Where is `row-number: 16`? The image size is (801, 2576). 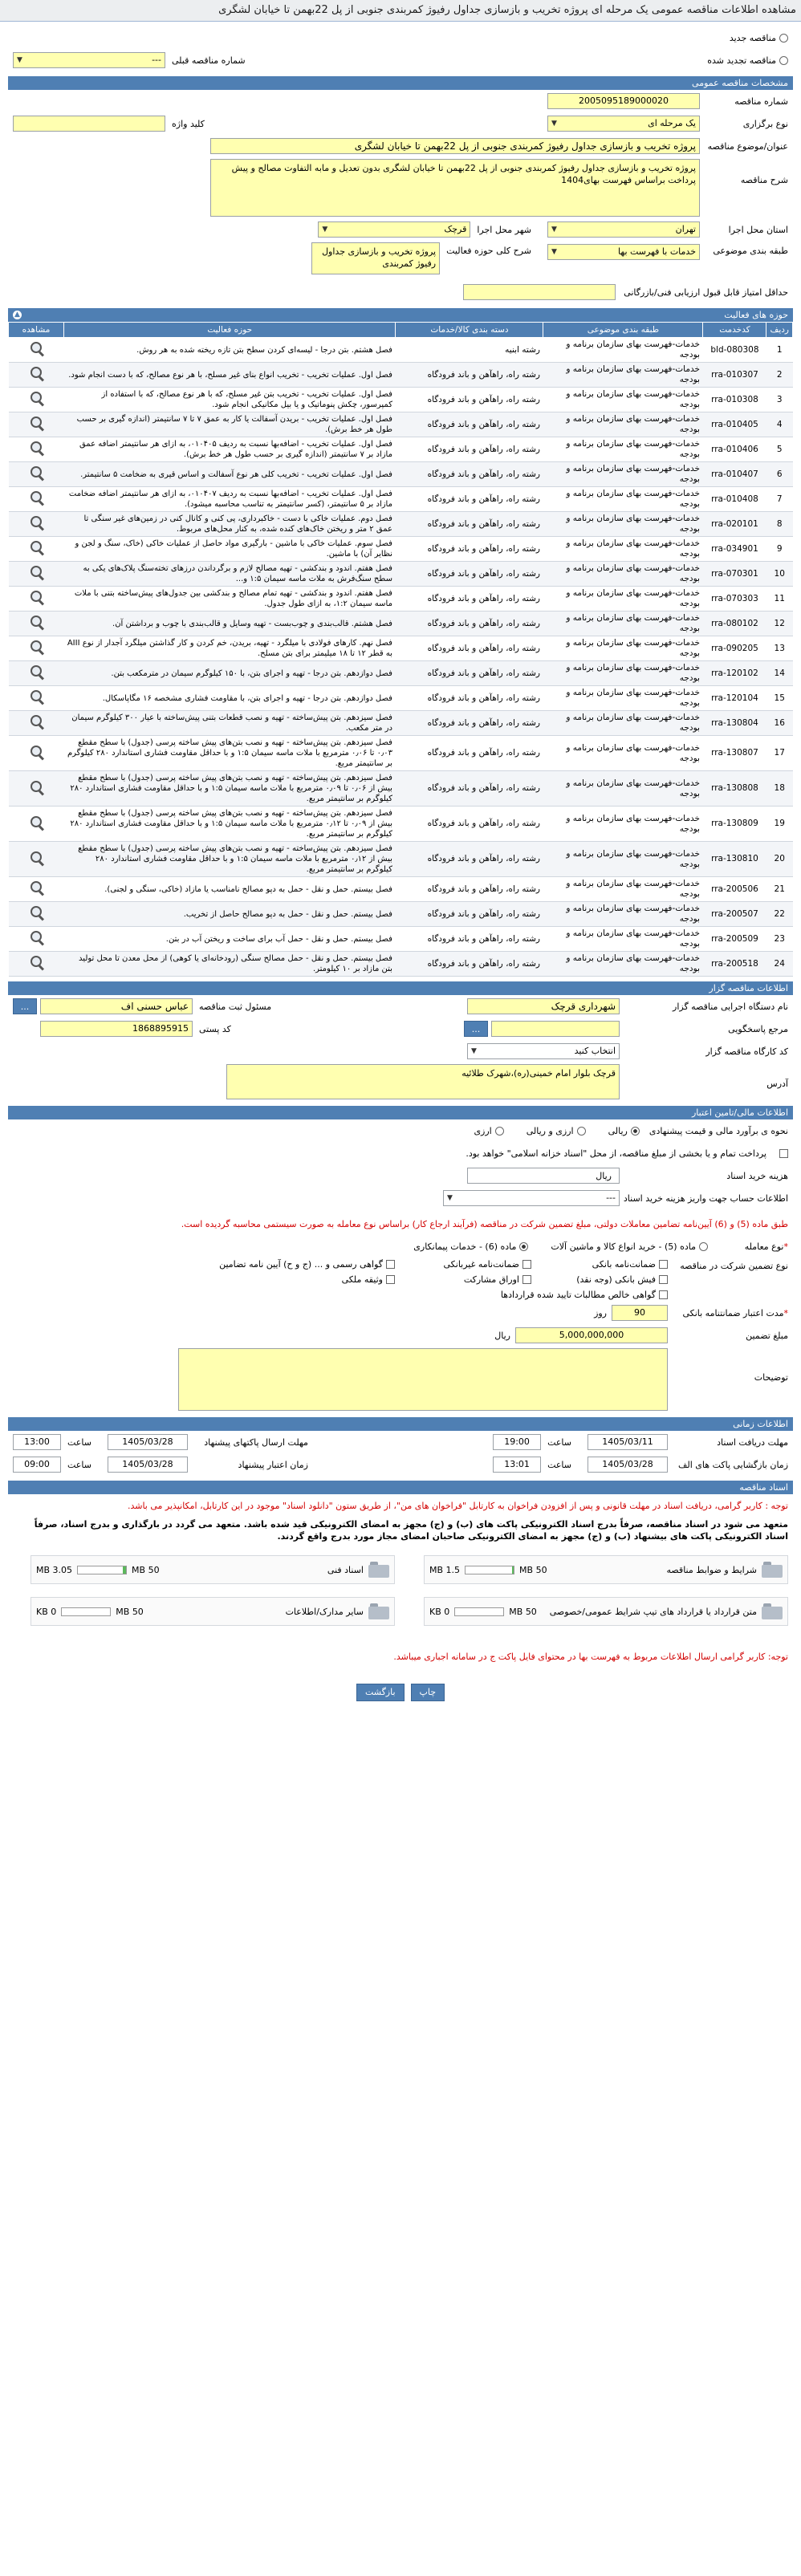 row-number: 16 is located at coordinates (779, 723).